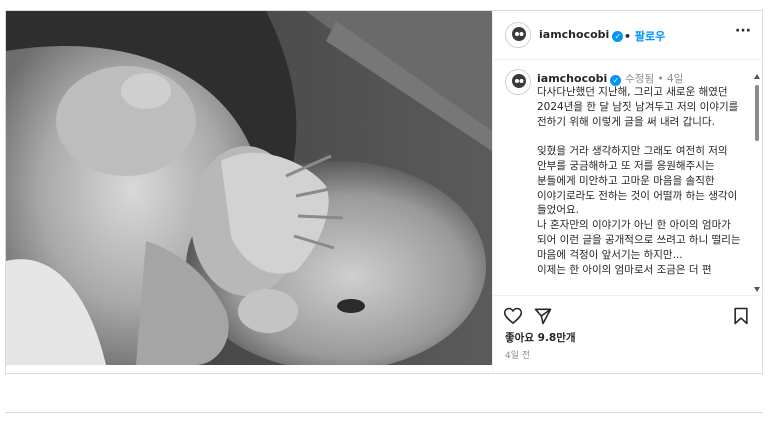  Describe the element at coordinates (540, 337) in the screenshot. I see `like-count: 좋아요 9.8만개` at that location.